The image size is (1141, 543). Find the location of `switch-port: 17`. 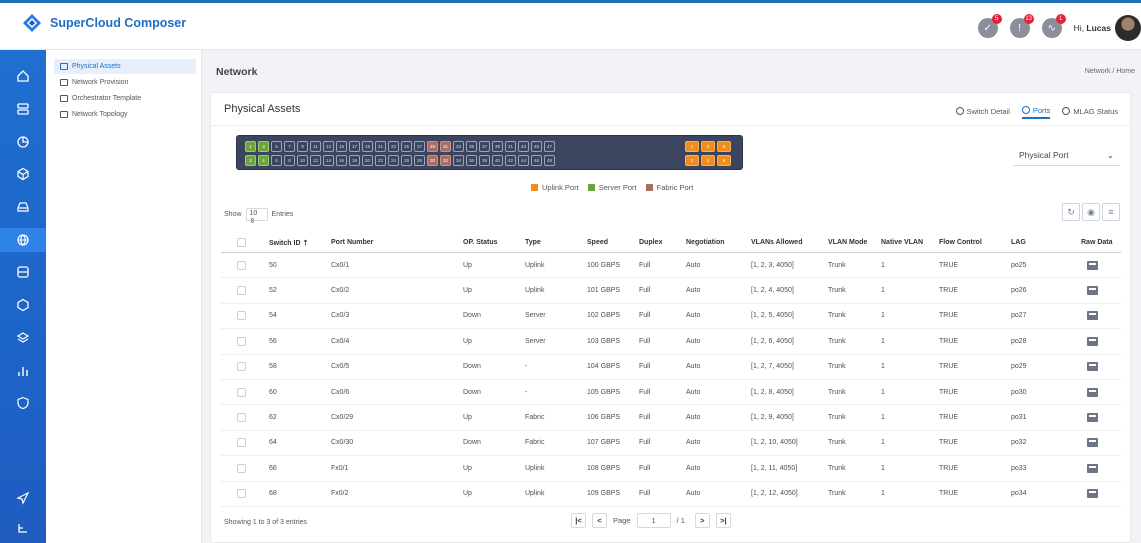

switch-port: 17 is located at coordinates (354, 146).